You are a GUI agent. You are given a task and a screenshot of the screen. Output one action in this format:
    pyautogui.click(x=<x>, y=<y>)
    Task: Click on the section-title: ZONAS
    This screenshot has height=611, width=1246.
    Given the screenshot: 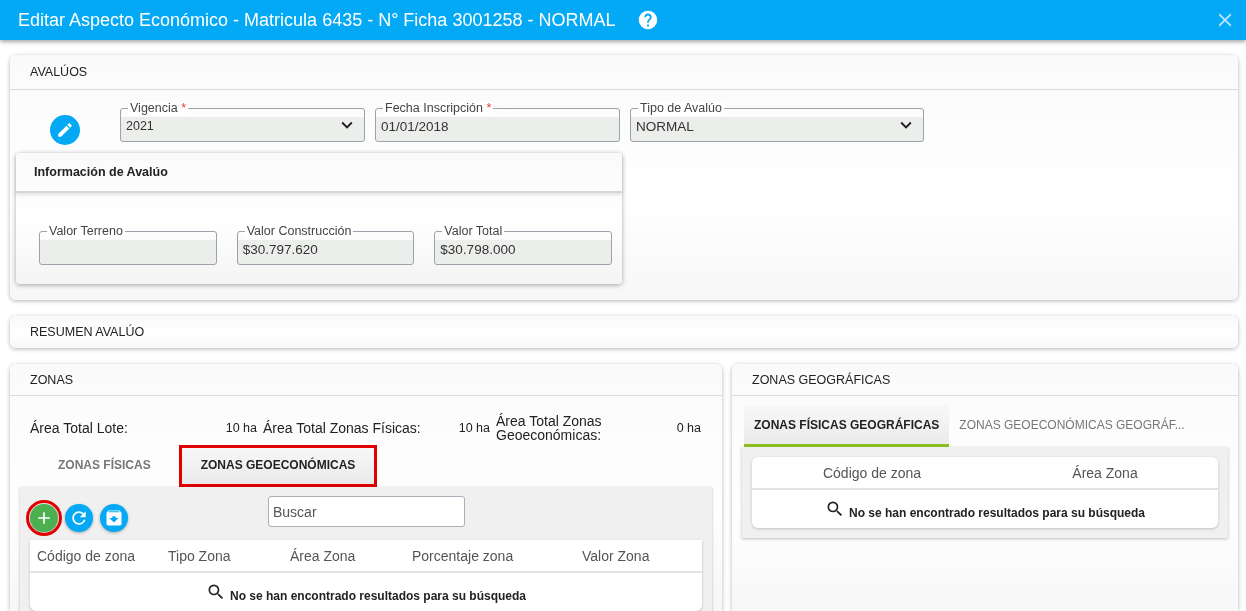 What is the action you would take?
    pyautogui.click(x=52, y=379)
    